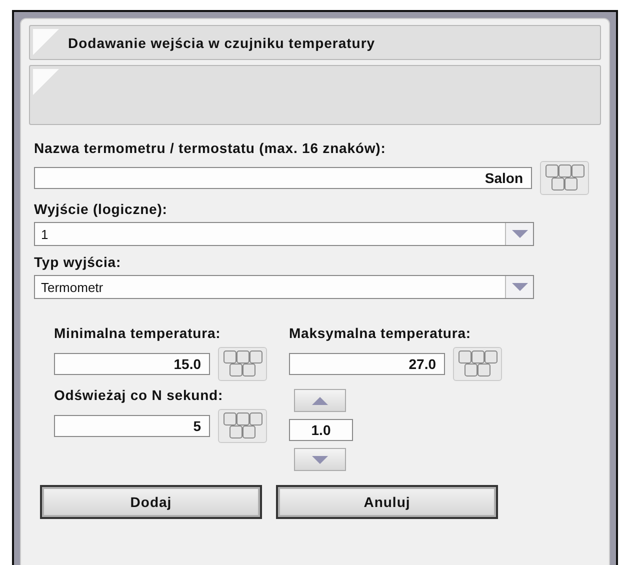 The width and height of the screenshot is (638, 565). What do you see at coordinates (387, 502) in the screenshot?
I see `cancel-button: Anuluj` at bounding box center [387, 502].